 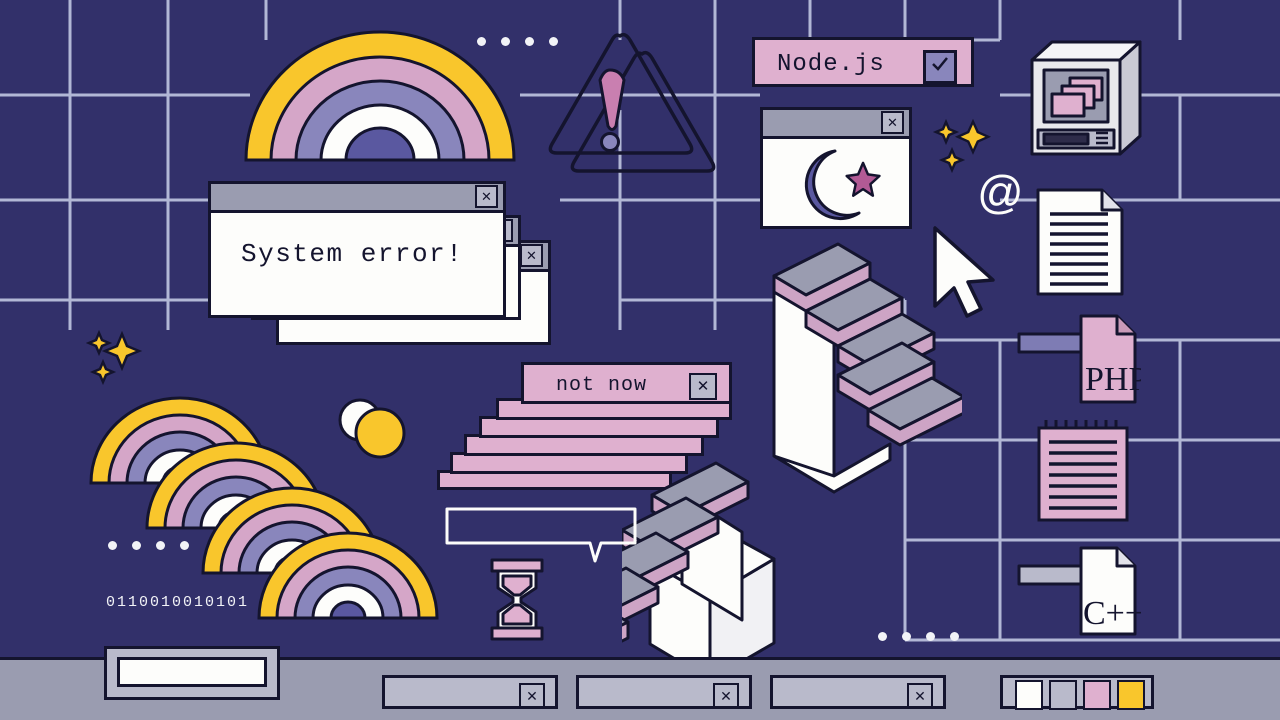 What do you see at coordinates (1112, 613) in the screenshot?
I see `cpp-file-label: C++` at bounding box center [1112, 613].